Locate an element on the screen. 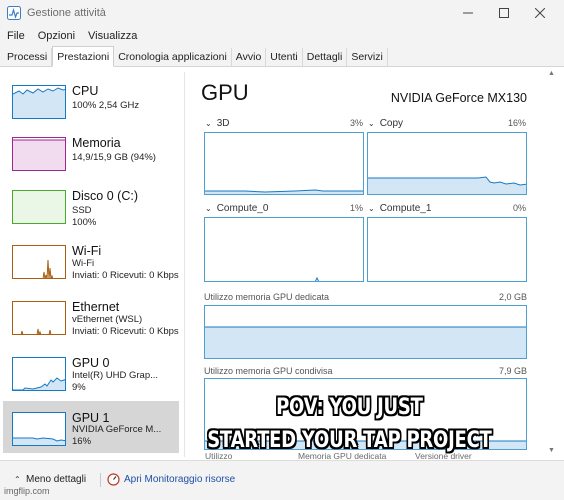  watermark: imgflip.com is located at coordinates (27, 491).